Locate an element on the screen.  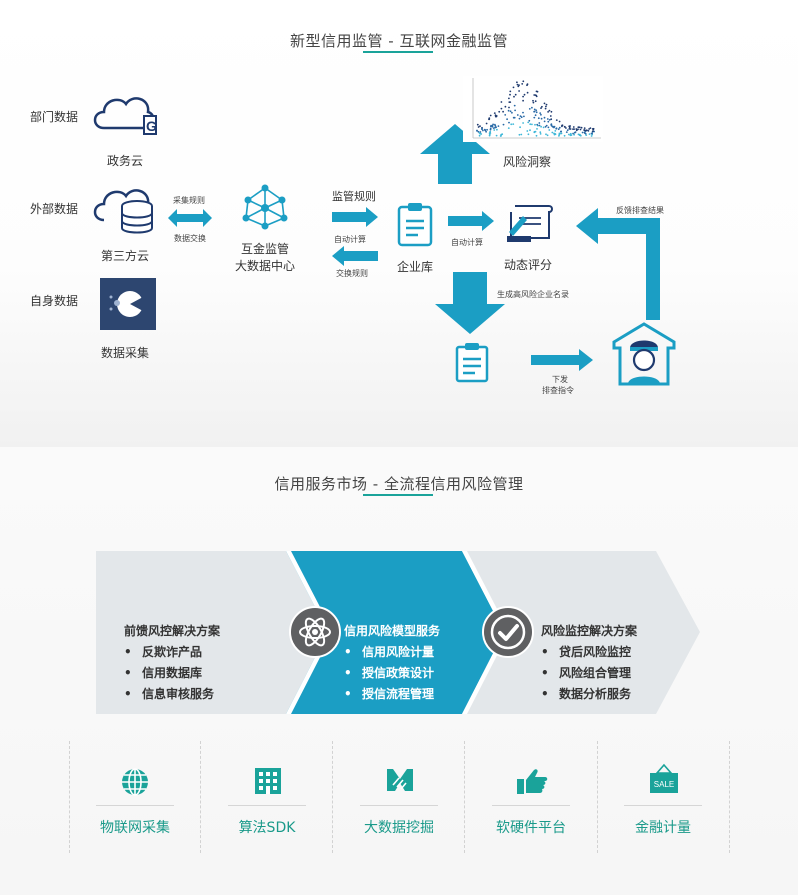
source-name-third-party: 第三方云 is located at coordinates (125, 256).